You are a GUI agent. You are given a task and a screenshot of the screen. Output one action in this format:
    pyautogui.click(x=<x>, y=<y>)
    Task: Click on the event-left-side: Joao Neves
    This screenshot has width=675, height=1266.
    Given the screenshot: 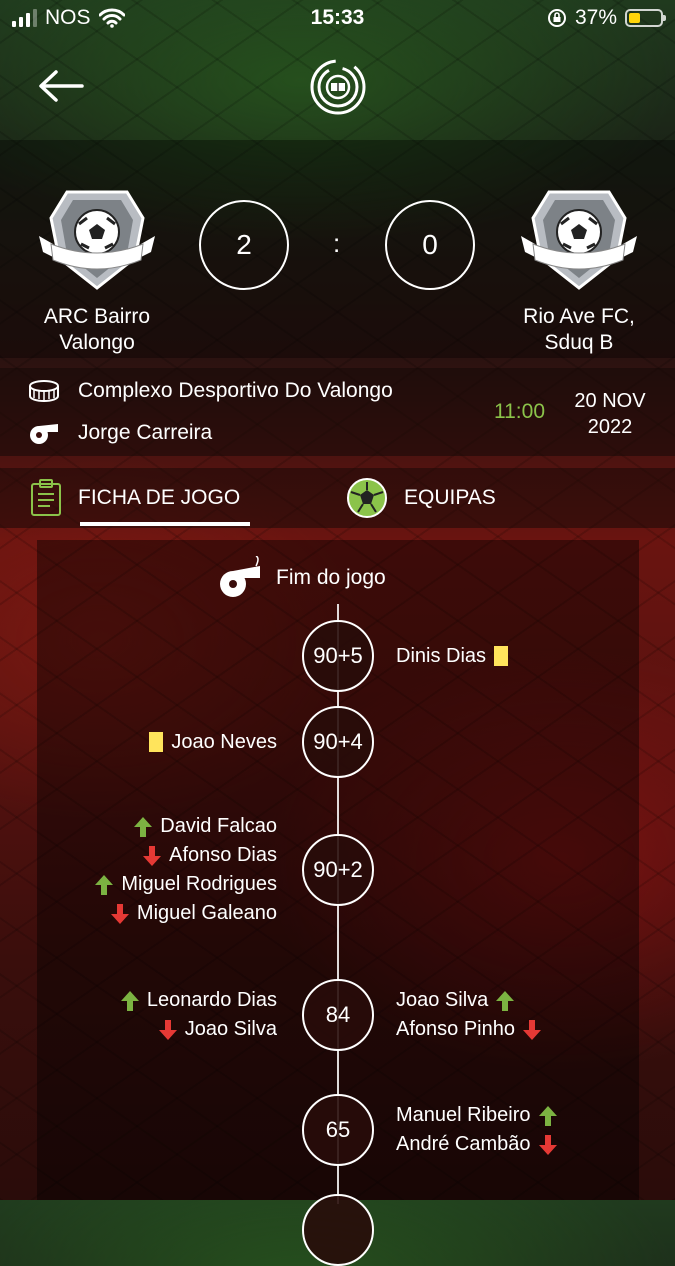 What is the action you would take?
    pyautogui.click(x=213, y=742)
    